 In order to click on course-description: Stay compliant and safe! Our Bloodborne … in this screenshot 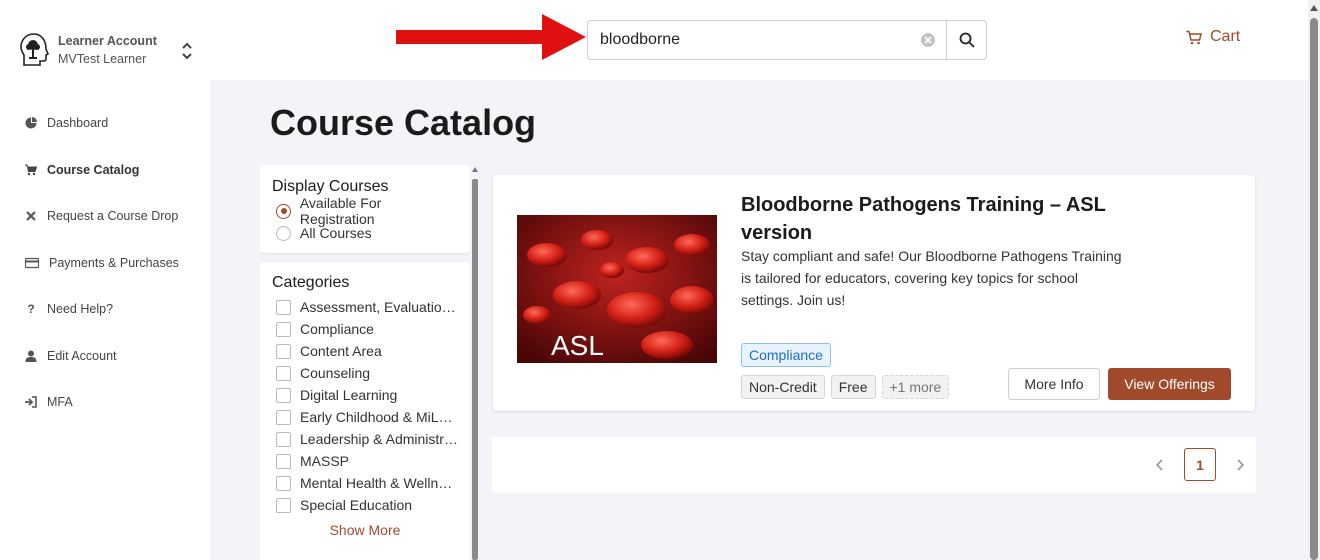, I will do `click(931, 278)`.